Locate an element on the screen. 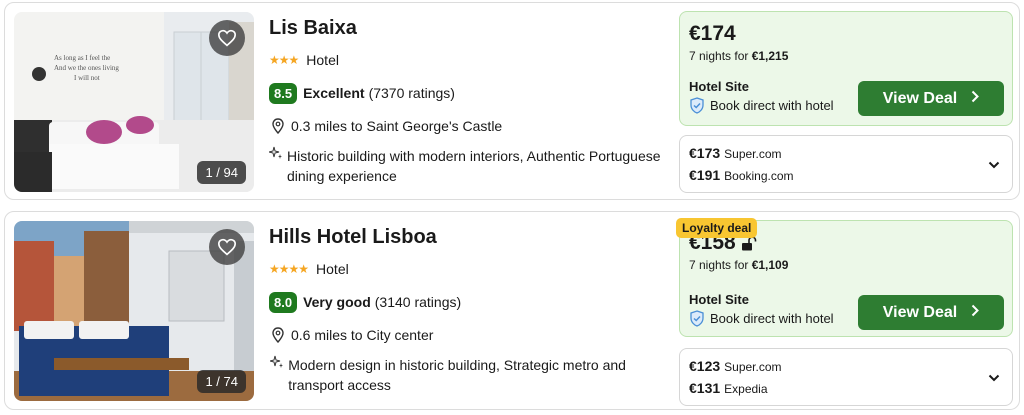 This screenshot has width=1024, height=415. other-offer: €191 Booking.com is located at coordinates (741, 175).